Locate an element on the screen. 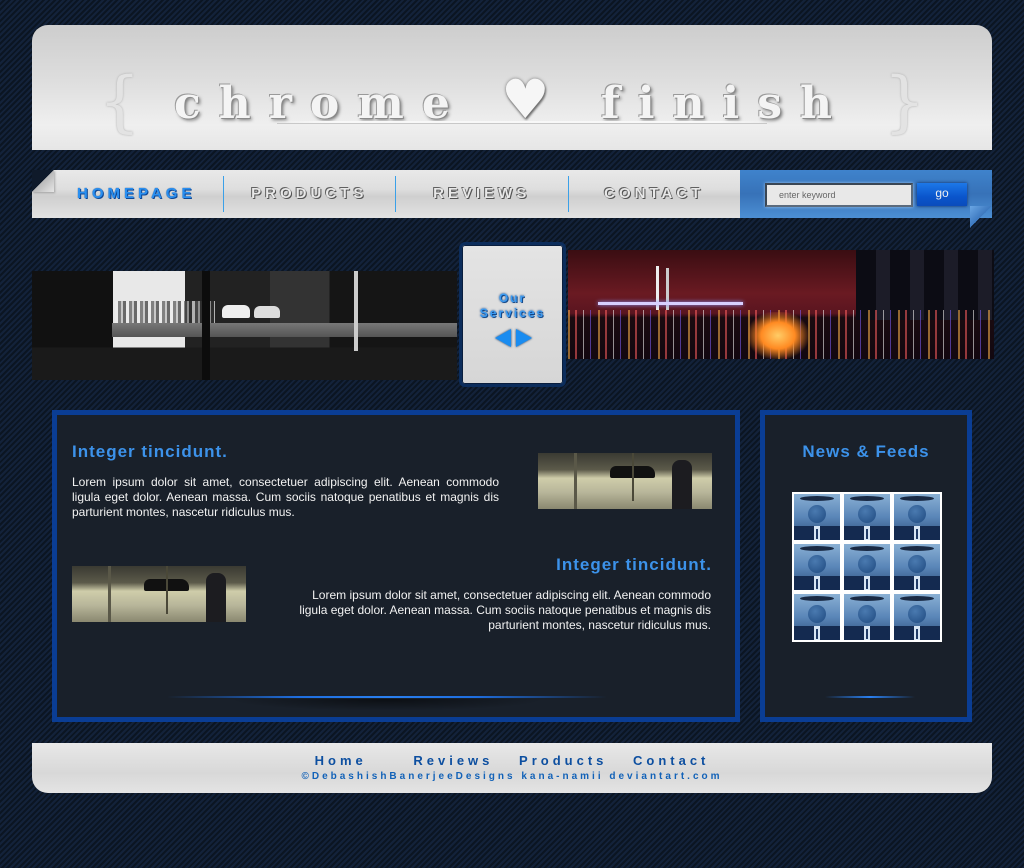  footer-nav: Home Reviews Products Contact is located at coordinates (512, 760).